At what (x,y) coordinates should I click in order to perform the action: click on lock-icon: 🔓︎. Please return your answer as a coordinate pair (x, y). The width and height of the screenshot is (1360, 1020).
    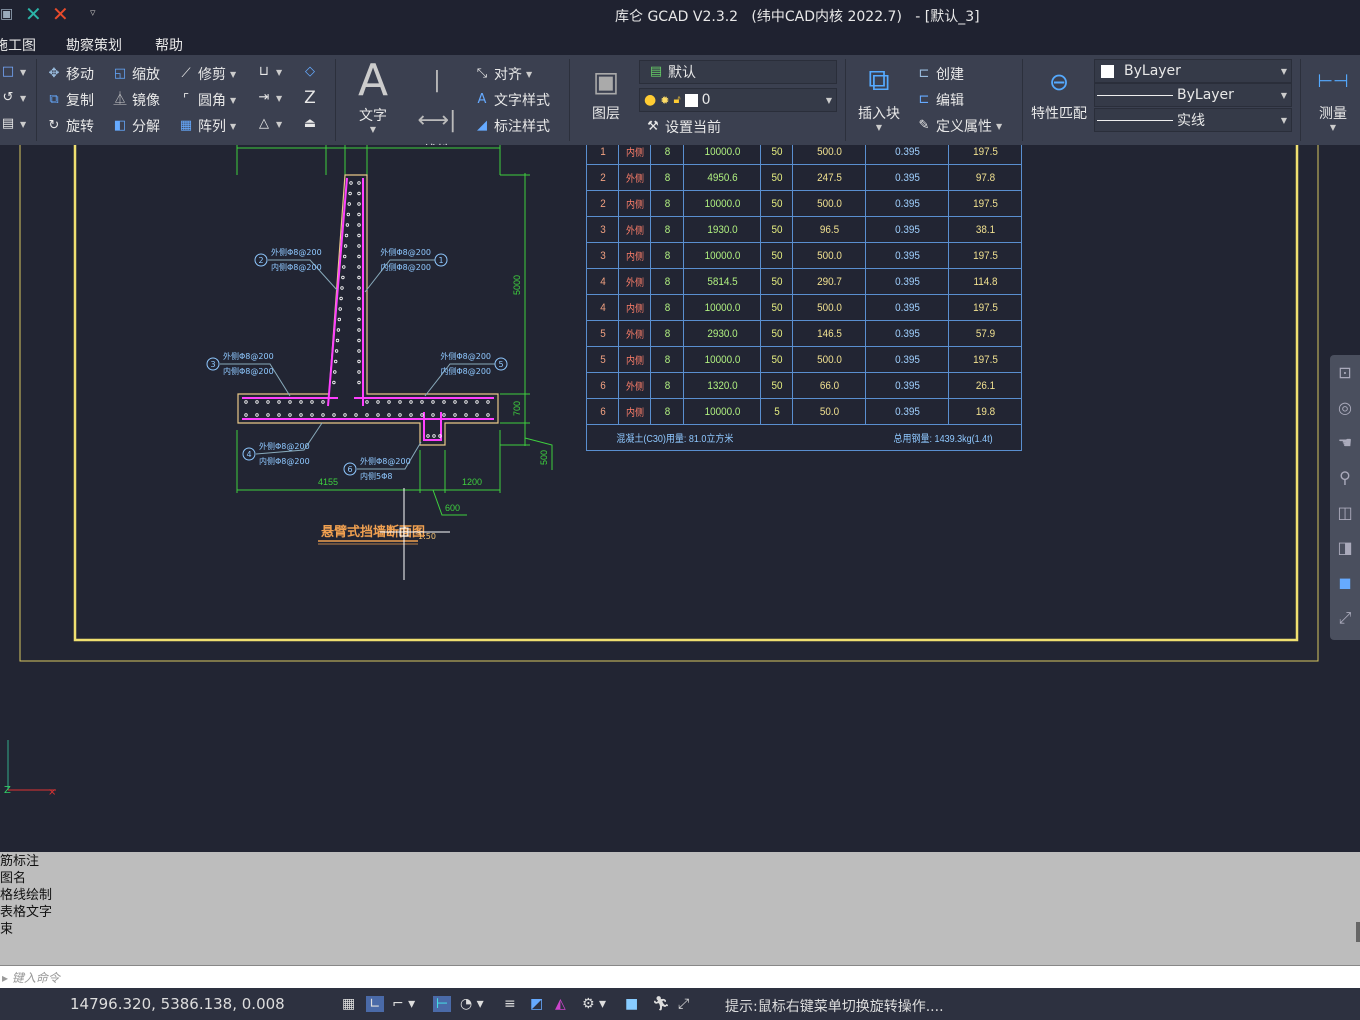
    Looking at the image, I should click on (676, 100).